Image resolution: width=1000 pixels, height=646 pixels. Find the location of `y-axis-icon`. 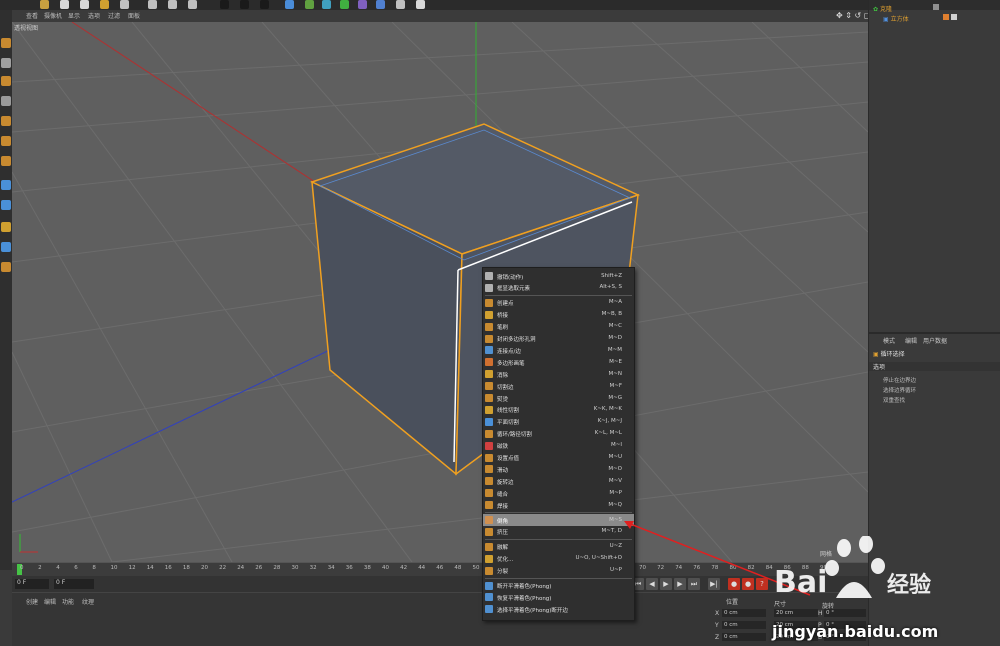

y-axis-icon is located at coordinates (172, 4).